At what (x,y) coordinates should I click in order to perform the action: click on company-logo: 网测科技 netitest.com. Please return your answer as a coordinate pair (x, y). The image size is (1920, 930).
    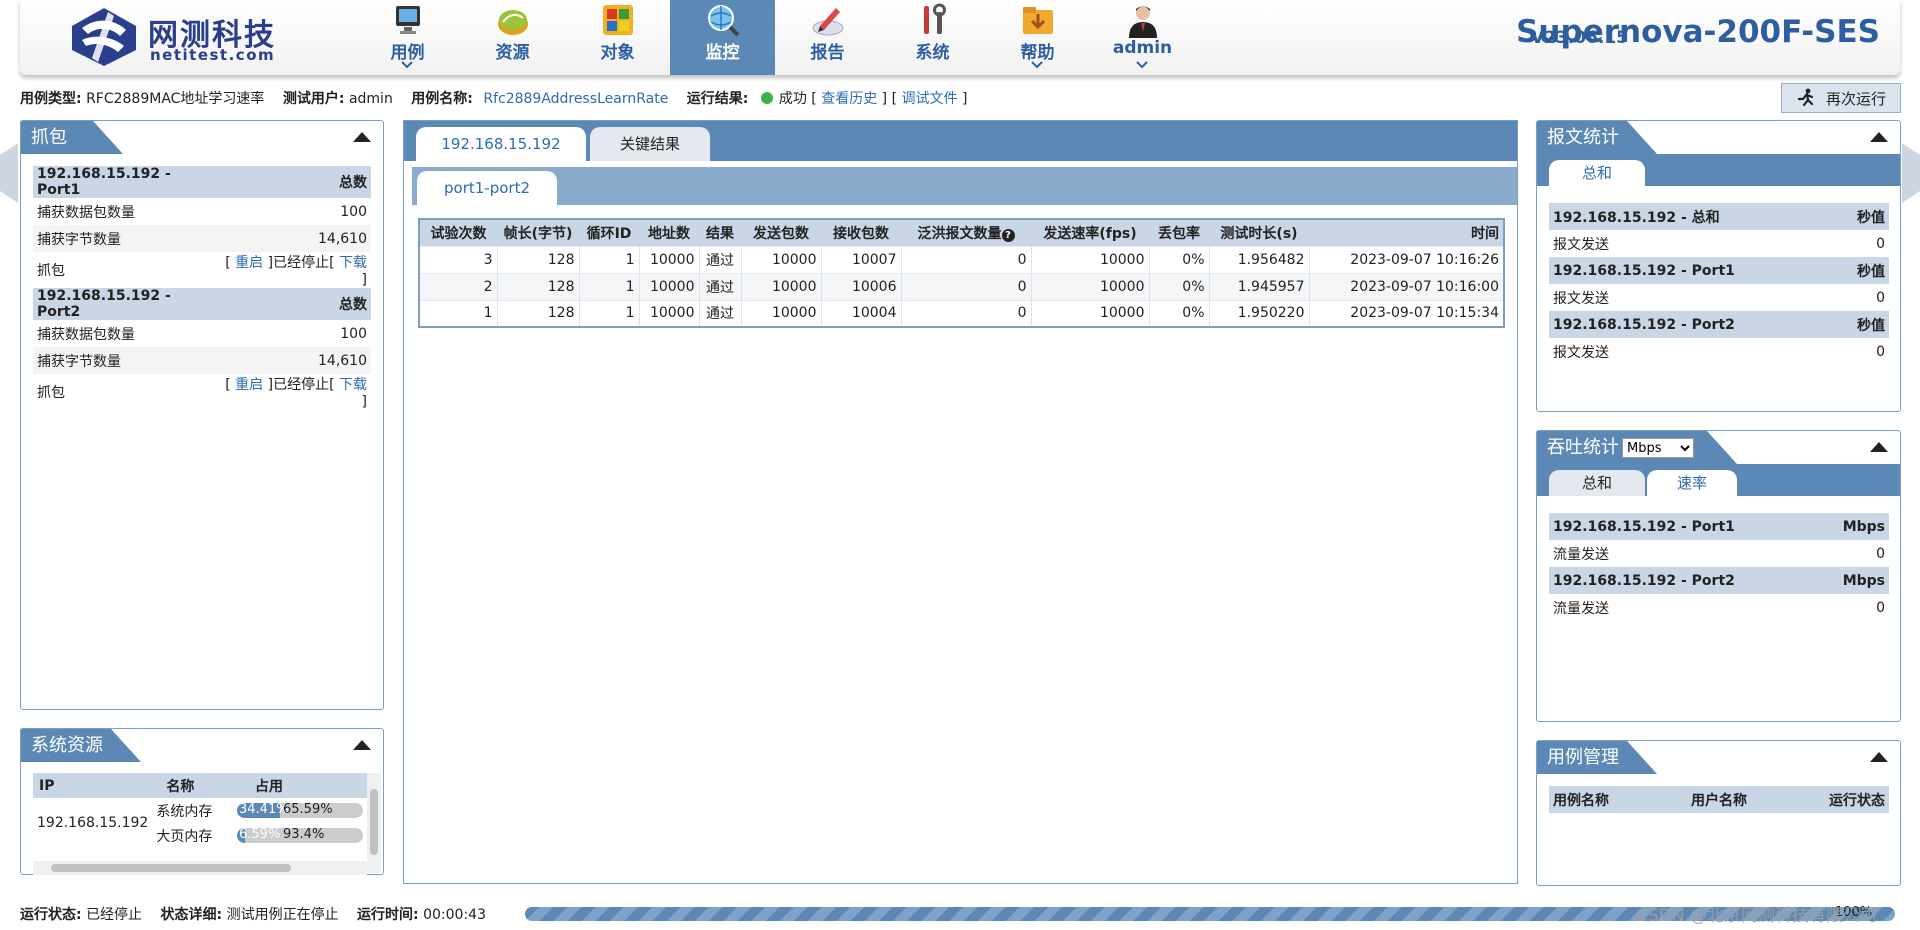
    Looking at the image, I should click on (179, 37).